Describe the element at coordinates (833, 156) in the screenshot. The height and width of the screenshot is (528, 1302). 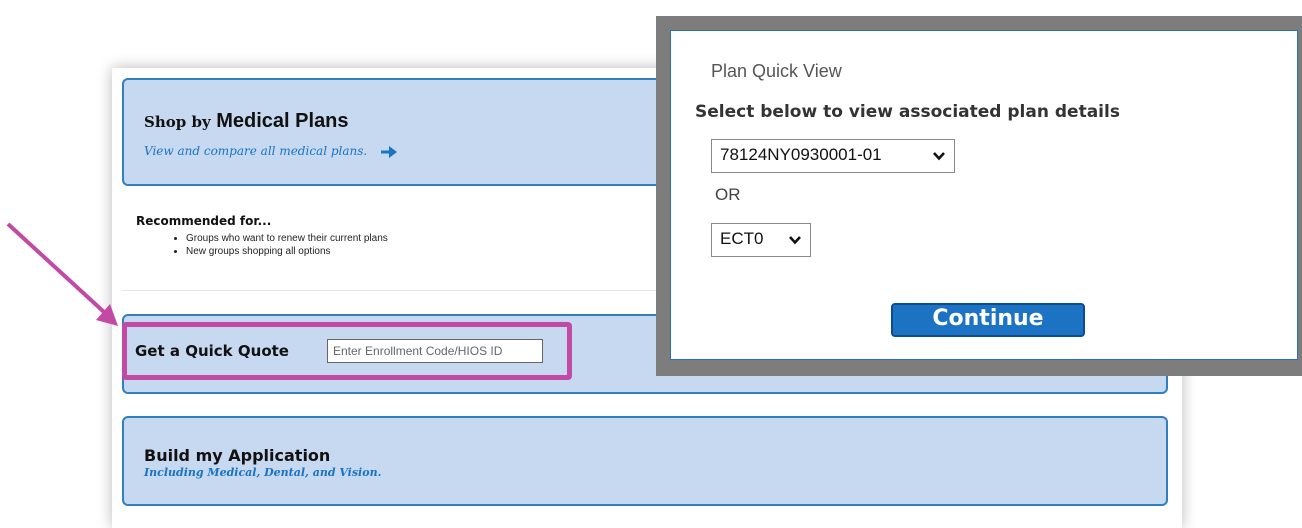
I see `plan-id-select: 78124NY0930001-01` at that location.